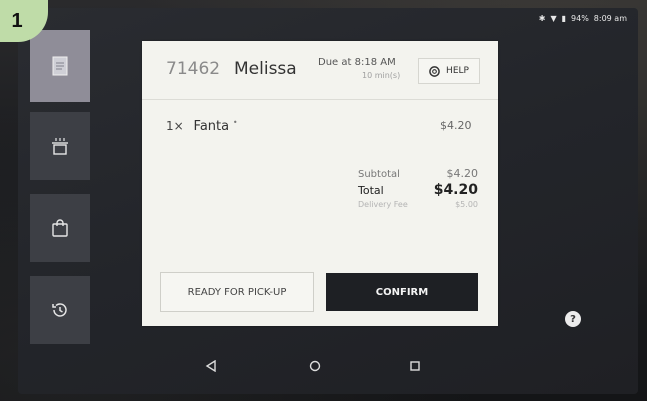 The height and width of the screenshot is (401, 647). I want to click on item-price: $4.20, so click(456, 125).